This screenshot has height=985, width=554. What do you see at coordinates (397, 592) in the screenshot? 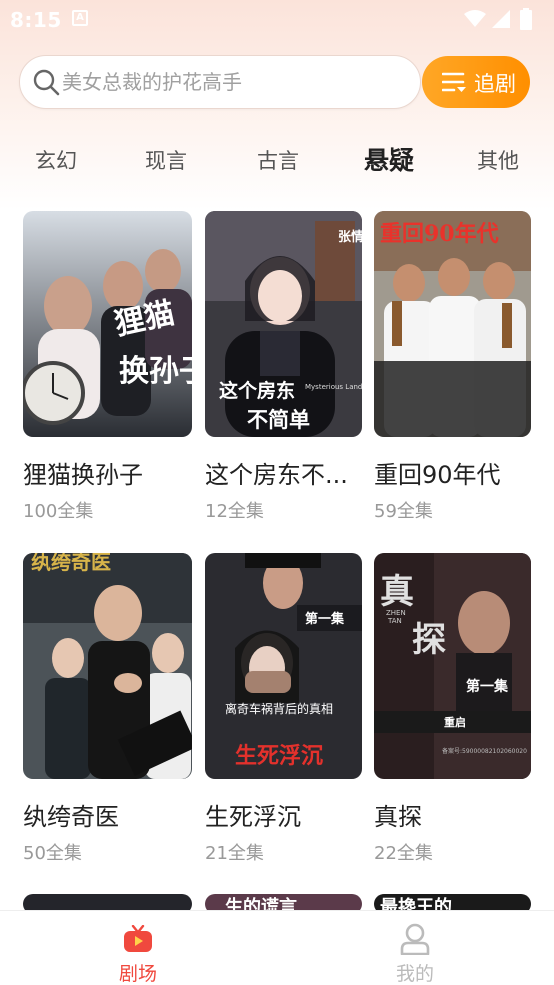
I see `poster-title-text: 真` at bounding box center [397, 592].